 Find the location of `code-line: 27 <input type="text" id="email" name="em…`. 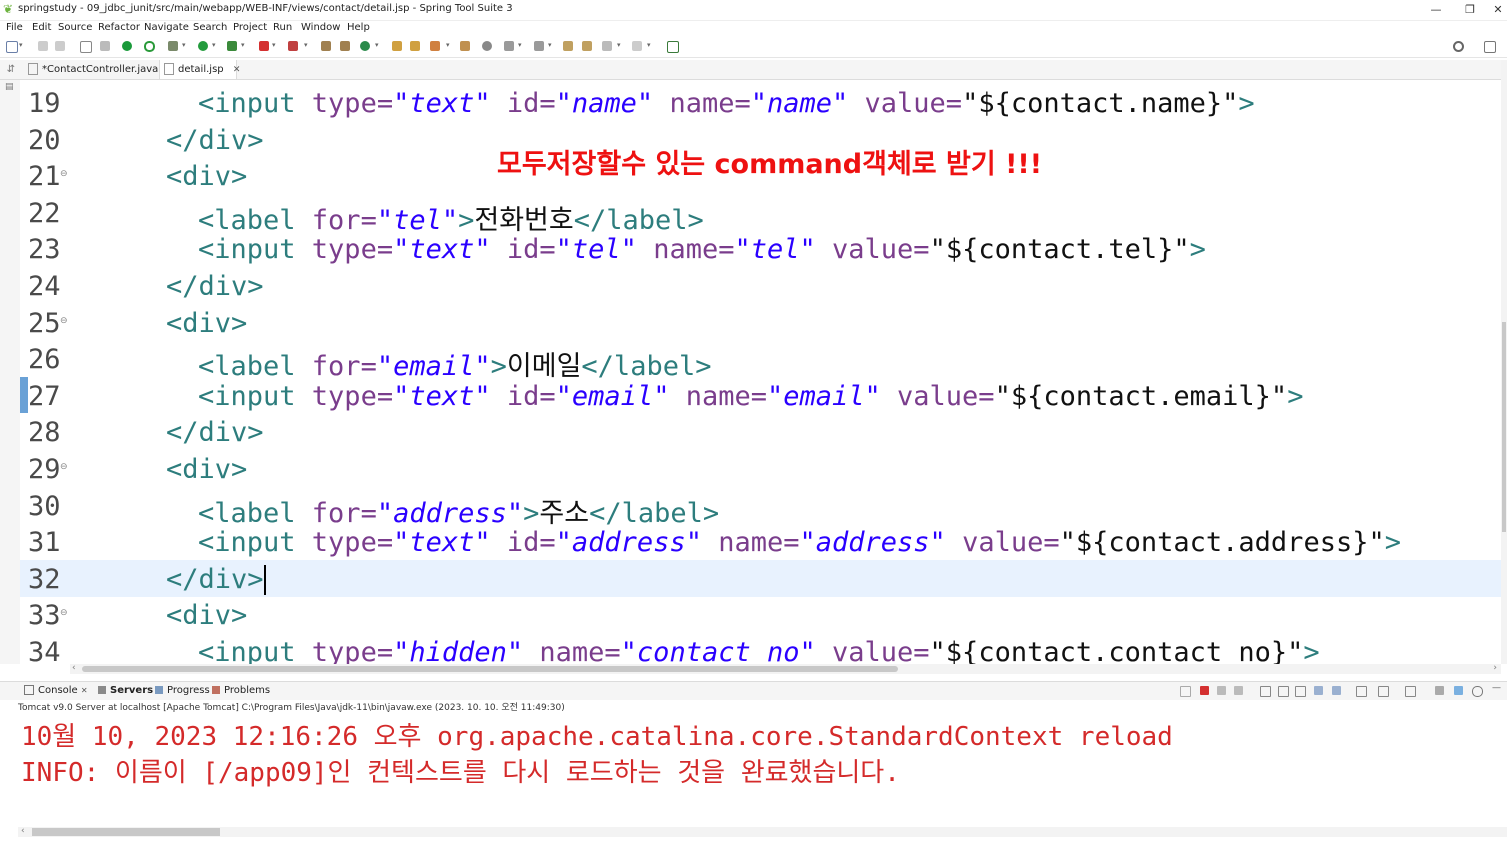

code-line: 27 <input type="text" id="email" name="em… is located at coordinates (760, 395).